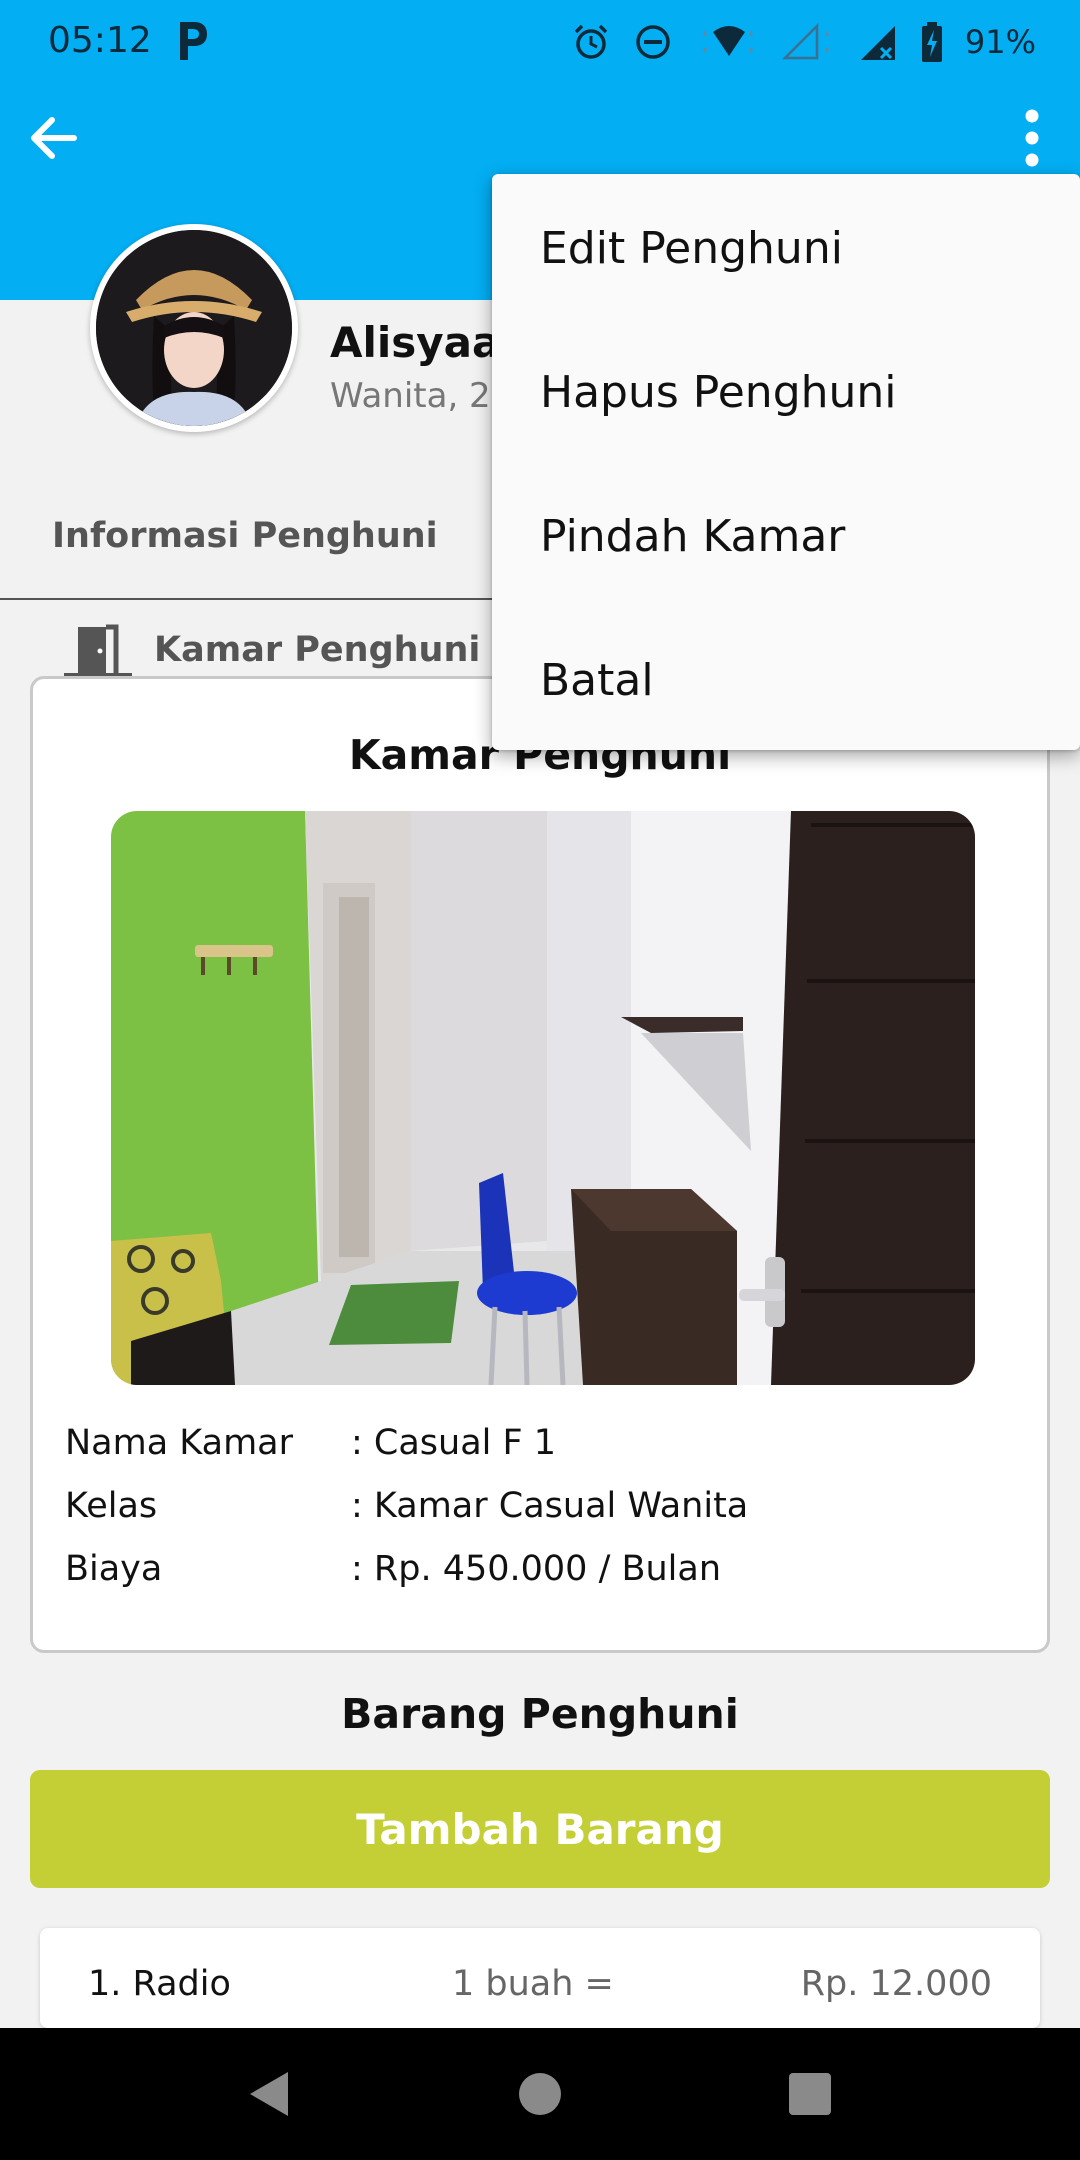  Describe the element at coordinates (421, 396) in the screenshot. I see `resident-subtitle: Wanita, 24` at that location.